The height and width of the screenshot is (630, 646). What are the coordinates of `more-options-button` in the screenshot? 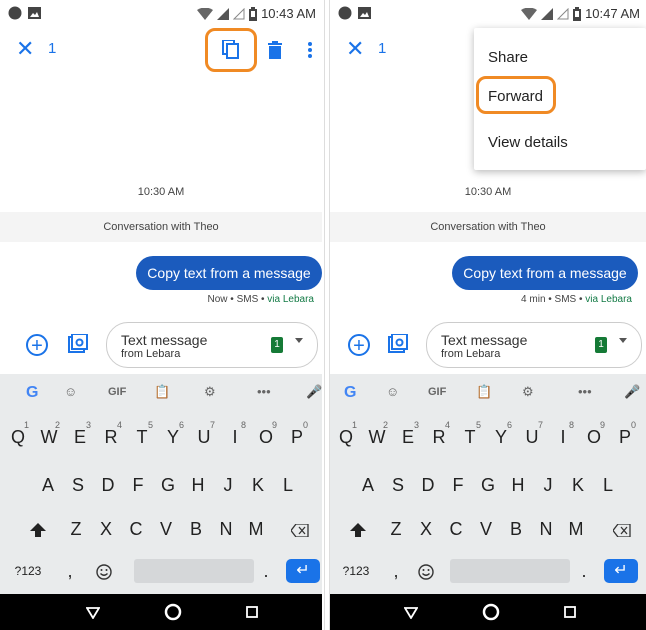 It's located at (308, 50).